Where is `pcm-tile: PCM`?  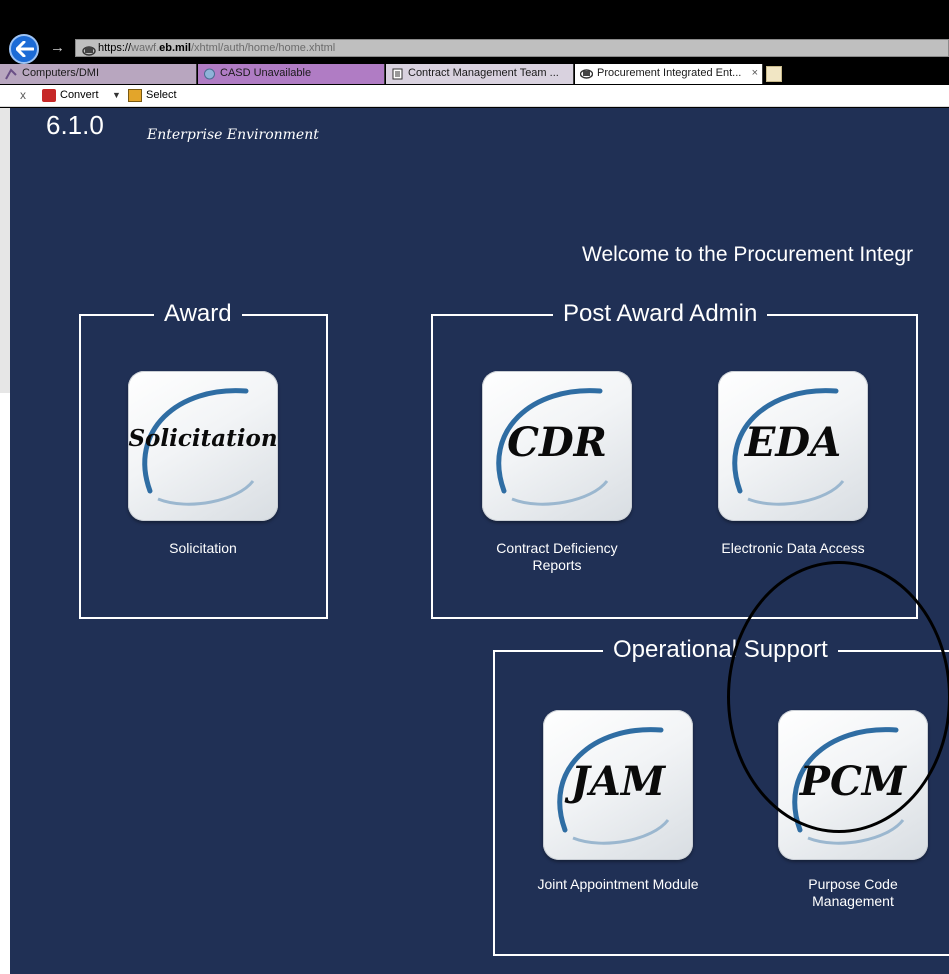 pcm-tile: PCM is located at coordinates (853, 785).